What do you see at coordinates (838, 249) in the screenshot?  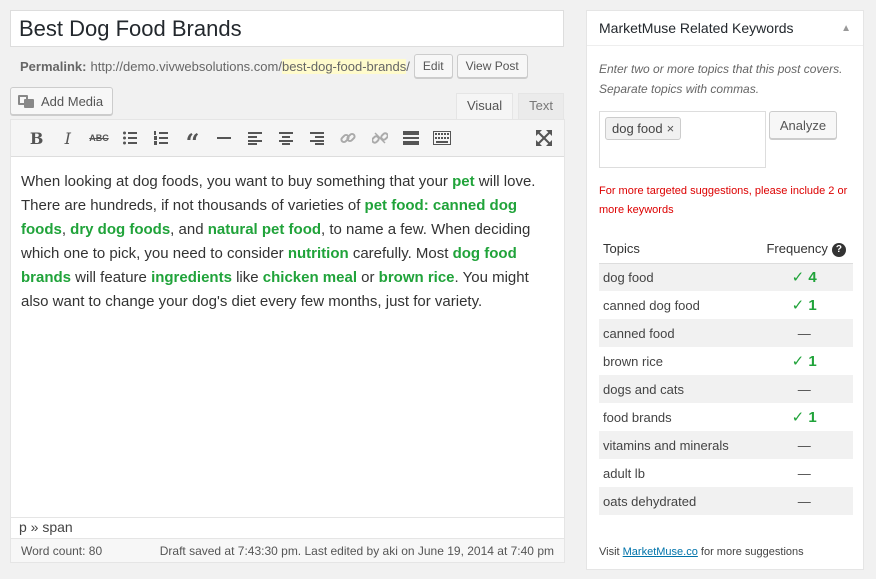 I see `help-icon: ?` at bounding box center [838, 249].